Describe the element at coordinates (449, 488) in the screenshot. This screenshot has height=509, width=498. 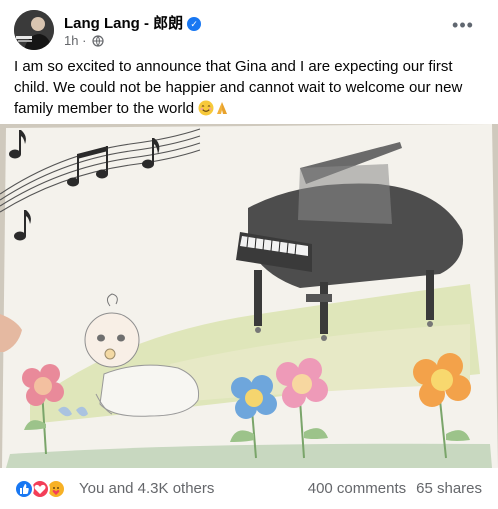
I see `shares-count: 65 shares` at that location.